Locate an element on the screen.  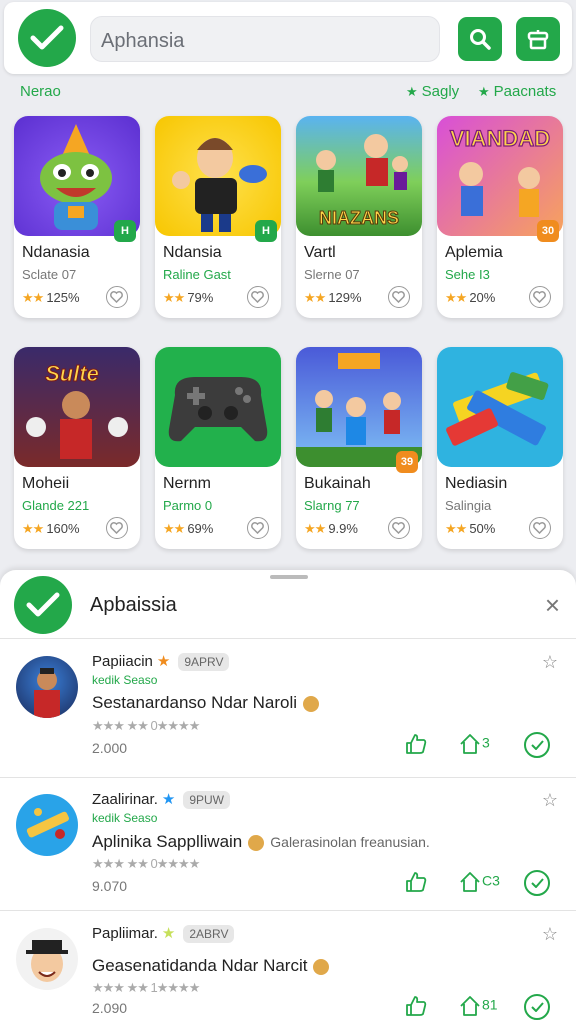
home-button: 3 is located at coordinates (474, 744).